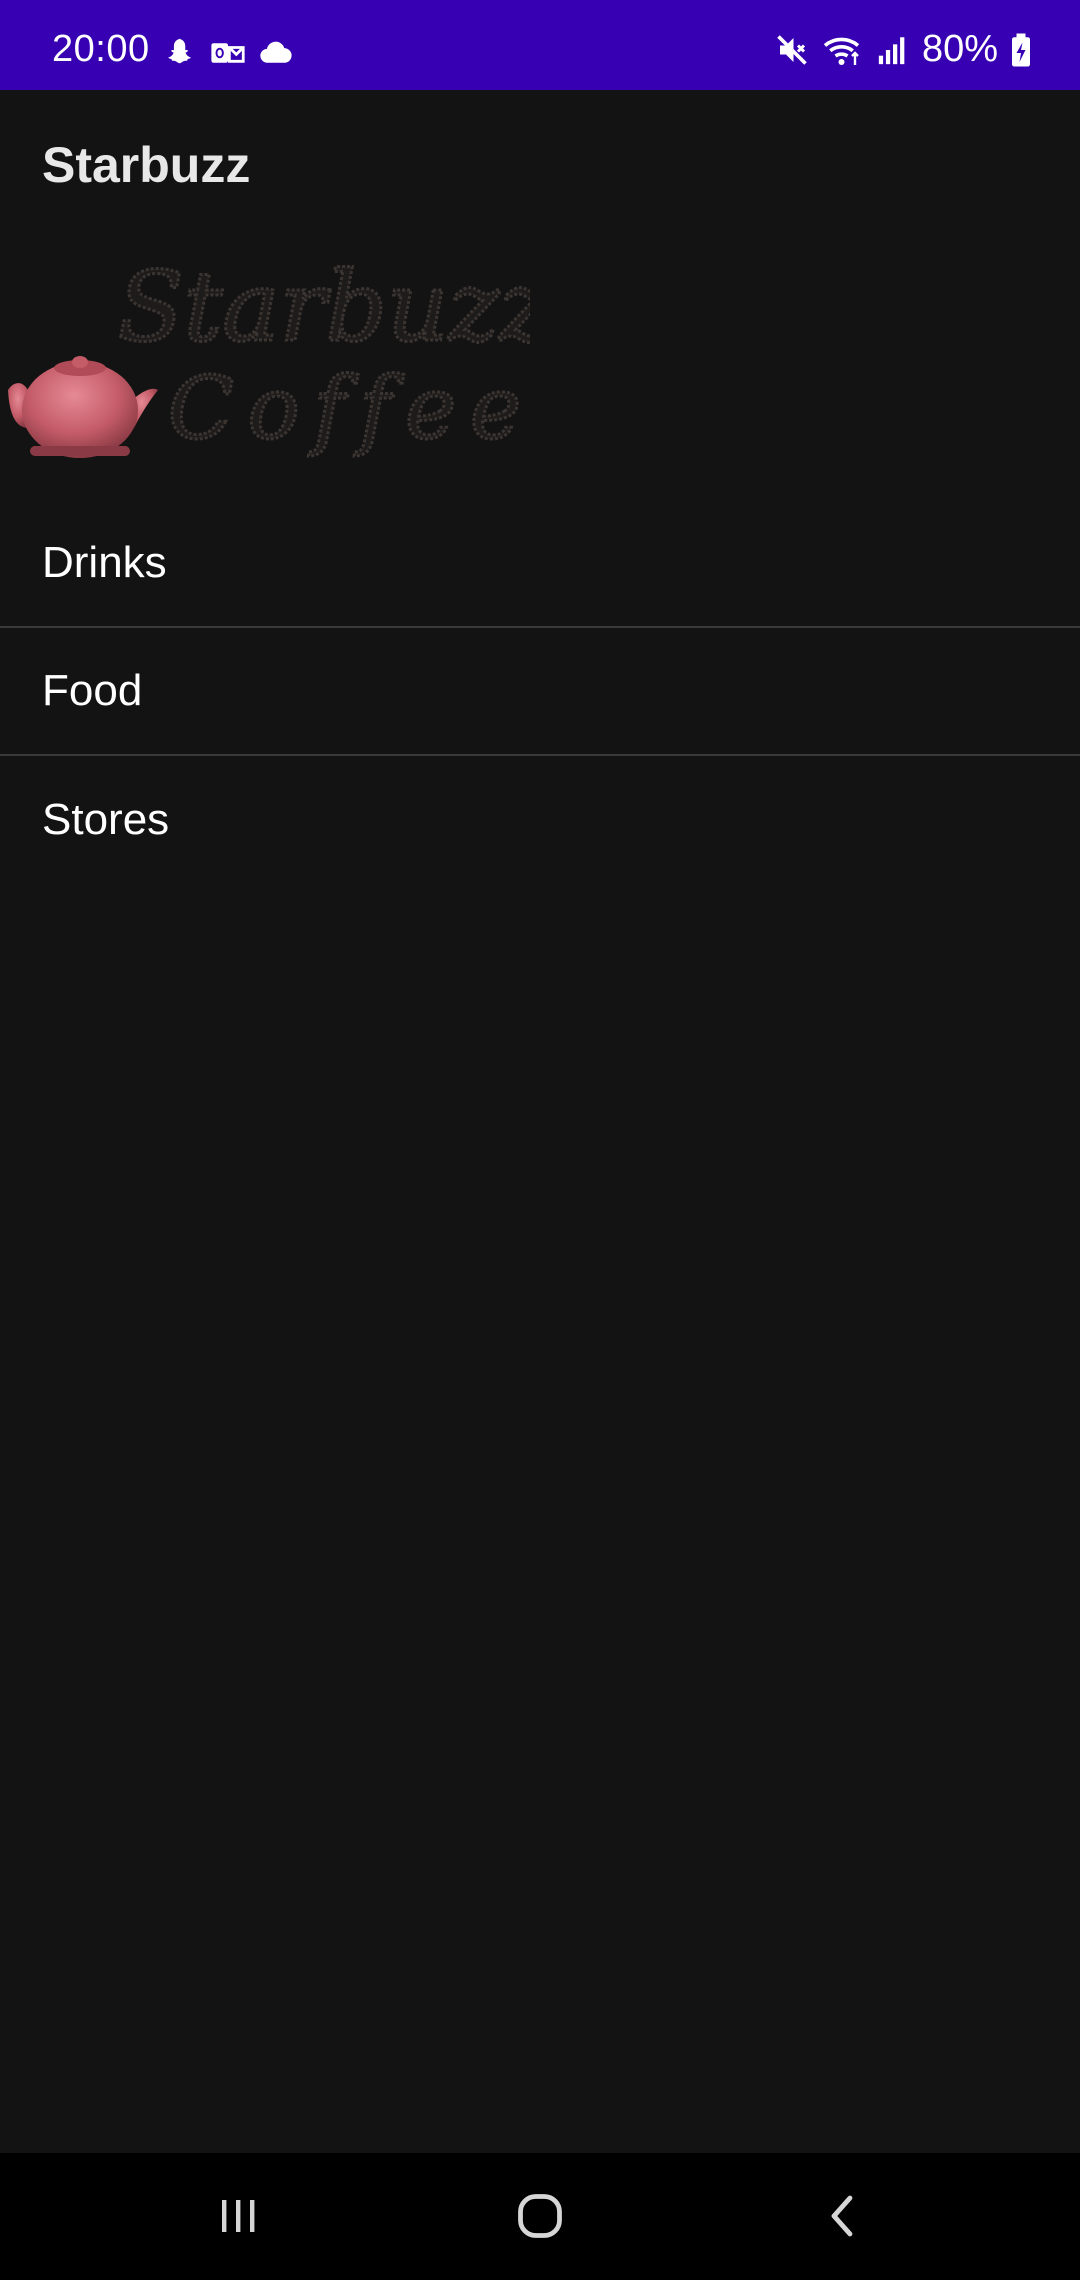 Image resolution: width=1080 pixels, height=2280 pixels. Describe the element at coordinates (893, 50) in the screenshot. I see `signal-icon` at that location.